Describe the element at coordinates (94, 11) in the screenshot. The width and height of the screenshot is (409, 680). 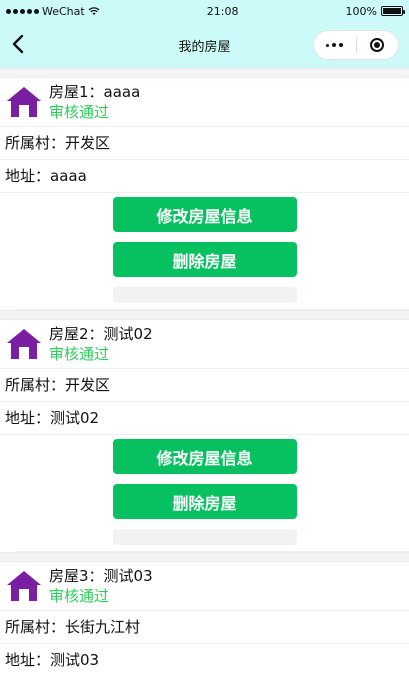
I see `wifi-icon` at that location.